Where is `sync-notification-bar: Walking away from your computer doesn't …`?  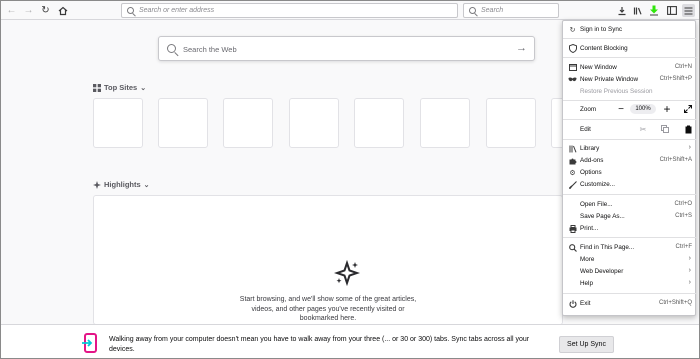 sync-notification-bar: Walking away from your computer doesn't … is located at coordinates (350, 341).